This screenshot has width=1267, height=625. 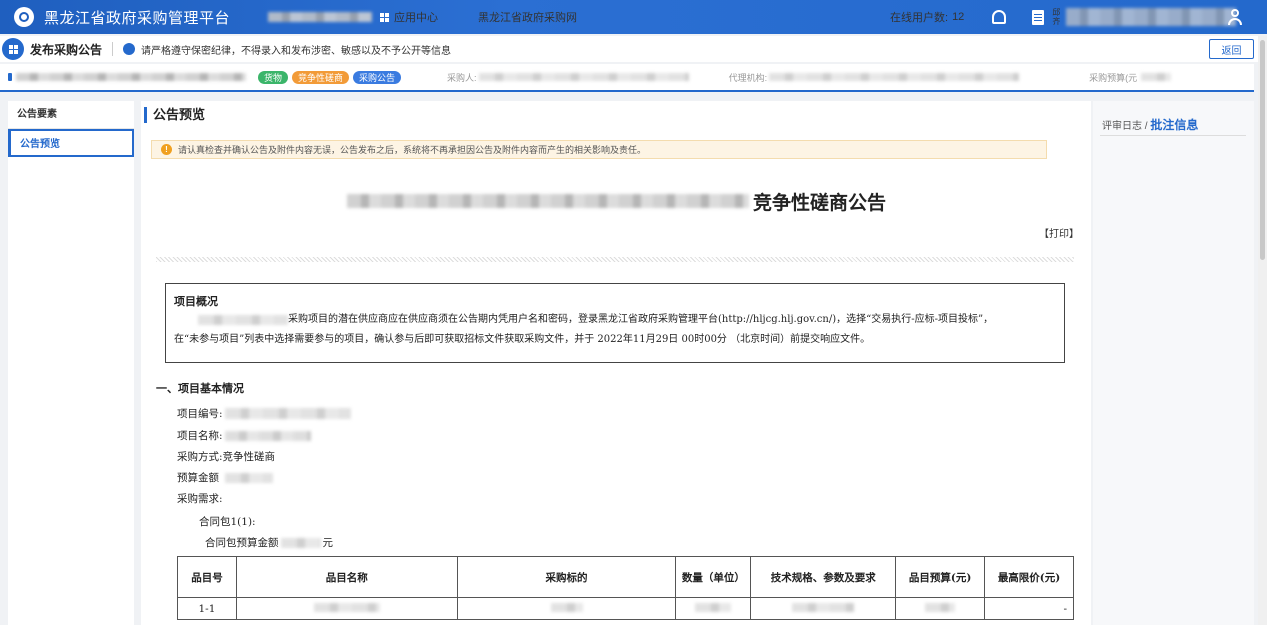 I want to click on section1-title: 一、项目基本情况, so click(x=200, y=388).